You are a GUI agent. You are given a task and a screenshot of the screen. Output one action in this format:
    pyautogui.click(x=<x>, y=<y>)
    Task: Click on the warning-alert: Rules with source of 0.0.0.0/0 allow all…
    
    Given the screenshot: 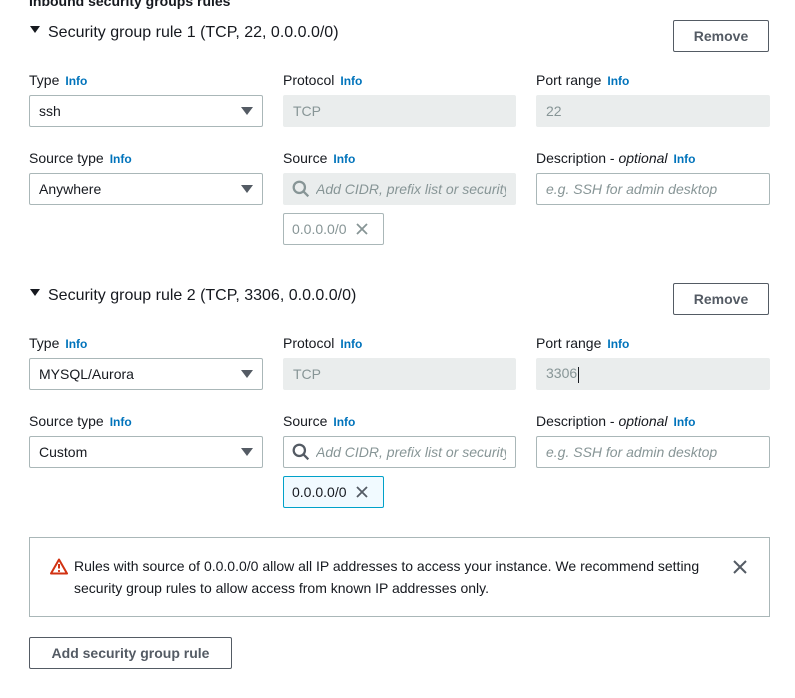 What is the action you would take?
    pyautogui.click(x=399, y=577)
    